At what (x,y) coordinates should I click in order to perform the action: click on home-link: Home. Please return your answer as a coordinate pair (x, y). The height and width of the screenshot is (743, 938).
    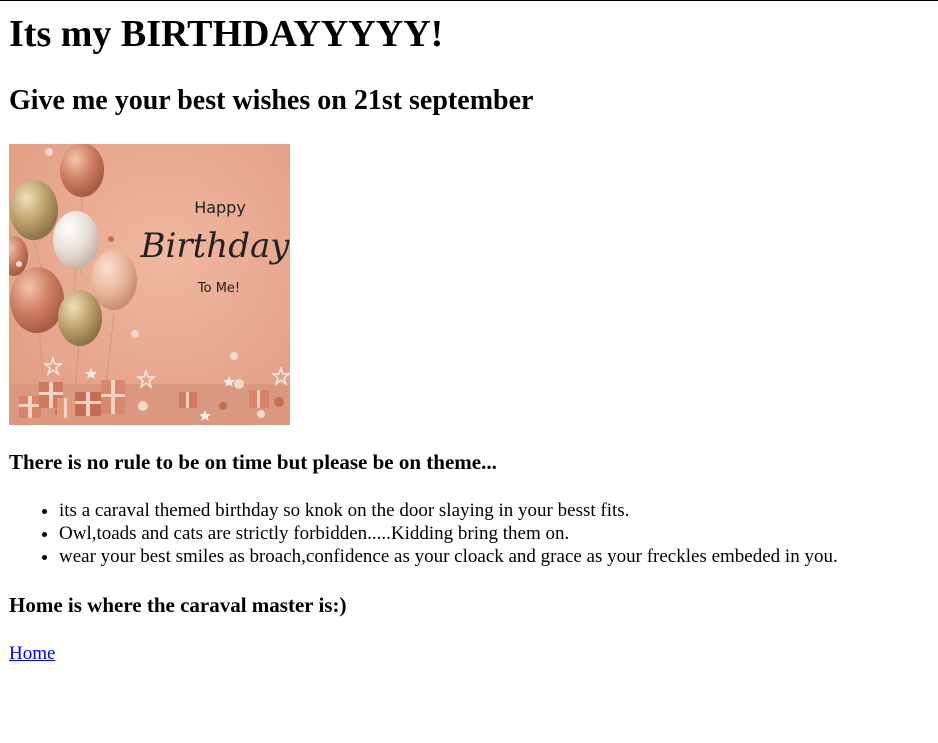
    Looking at the image, I should click on (32, 653).